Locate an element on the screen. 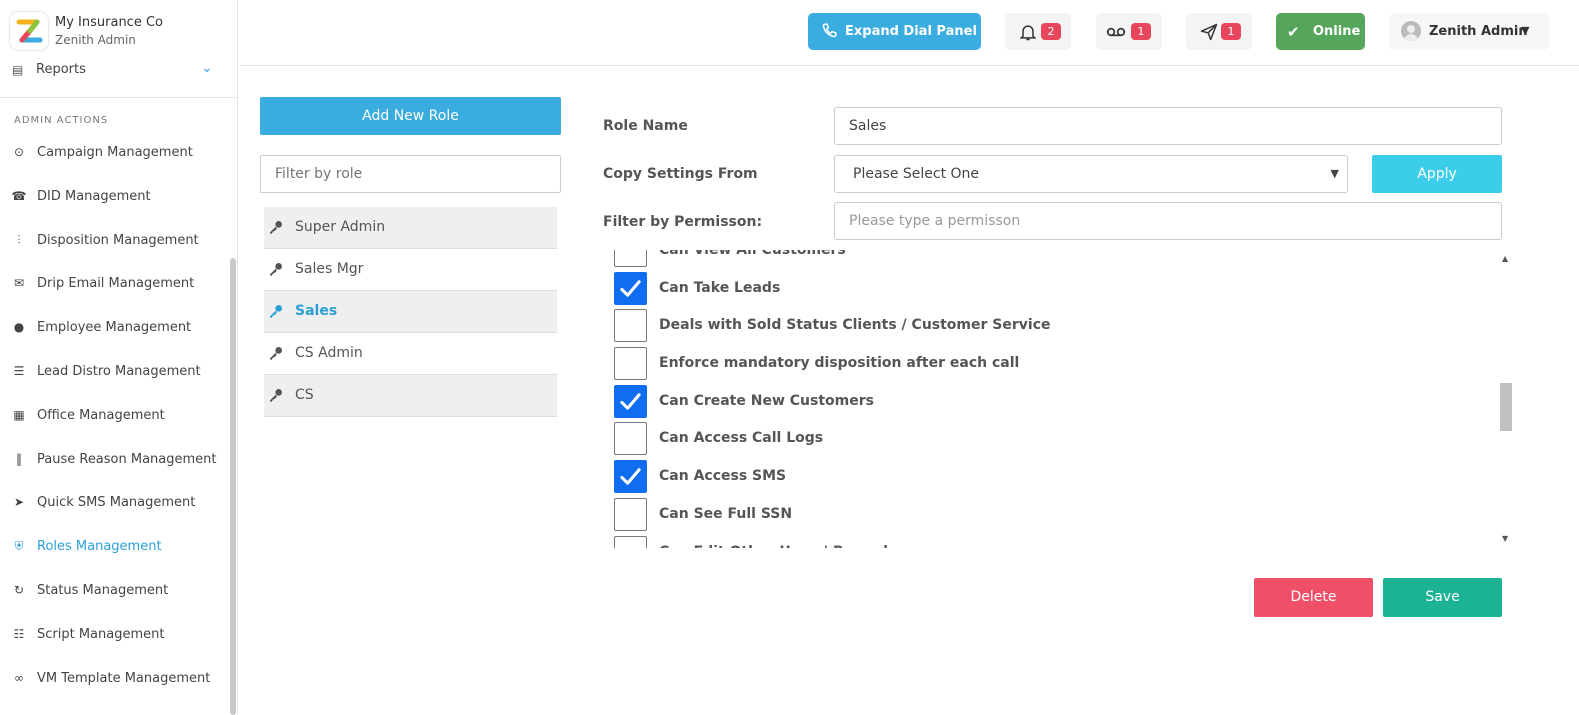 This screenshot has height=715, width=1579. online-status-label: Online is located at coordinates (1337, 31).